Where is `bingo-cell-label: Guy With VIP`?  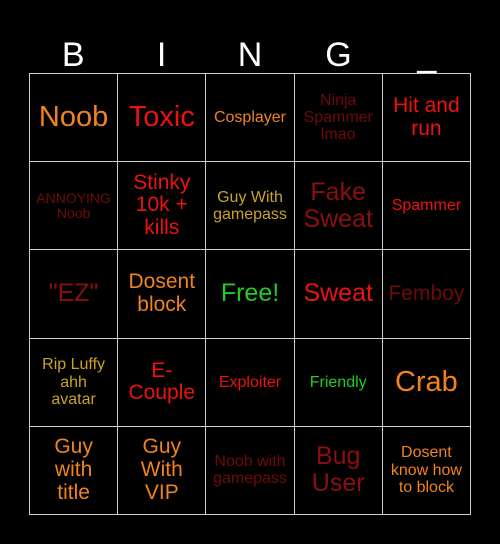 bingo-cell-label: Guy With VIP is located at coordinates (161, 469).